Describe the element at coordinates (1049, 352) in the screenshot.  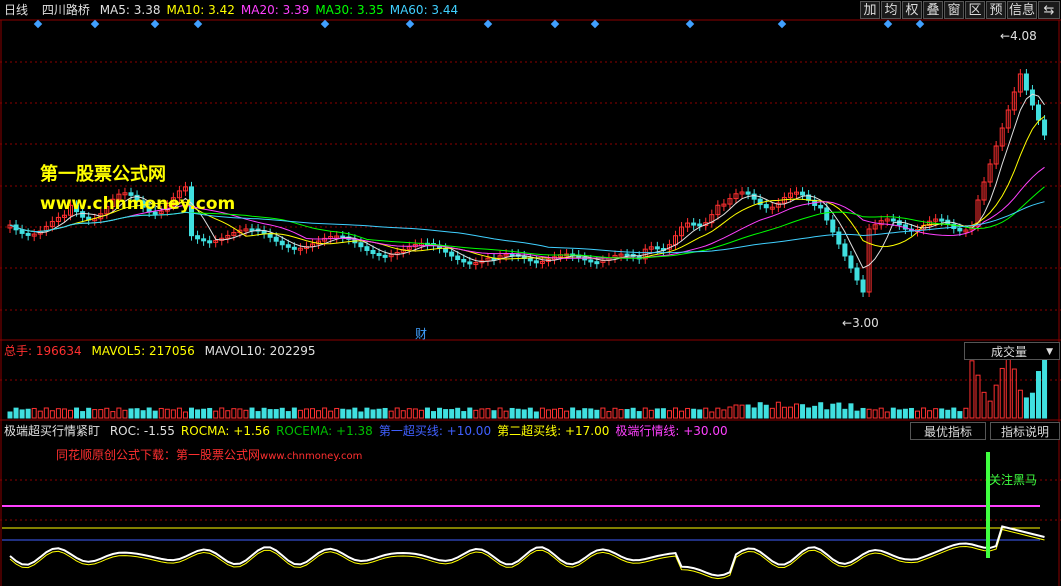
I see `dropdown-triangle-icon: ▼` at that location.